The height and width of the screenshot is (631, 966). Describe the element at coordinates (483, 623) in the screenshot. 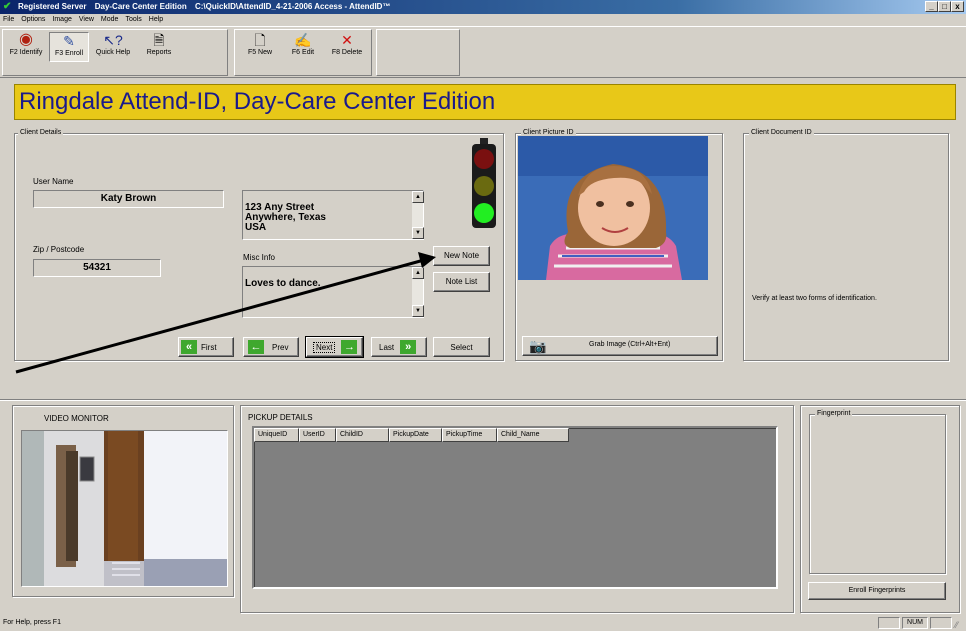

I see `status-bar: For Help, press F1 NUM ⁄⁄` at that location.